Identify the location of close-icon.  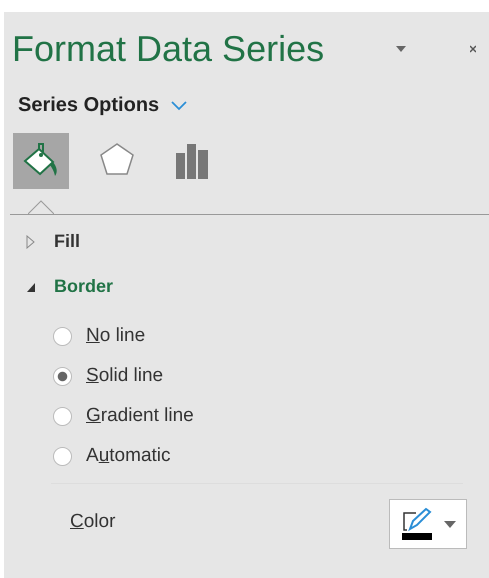
(473, 49).